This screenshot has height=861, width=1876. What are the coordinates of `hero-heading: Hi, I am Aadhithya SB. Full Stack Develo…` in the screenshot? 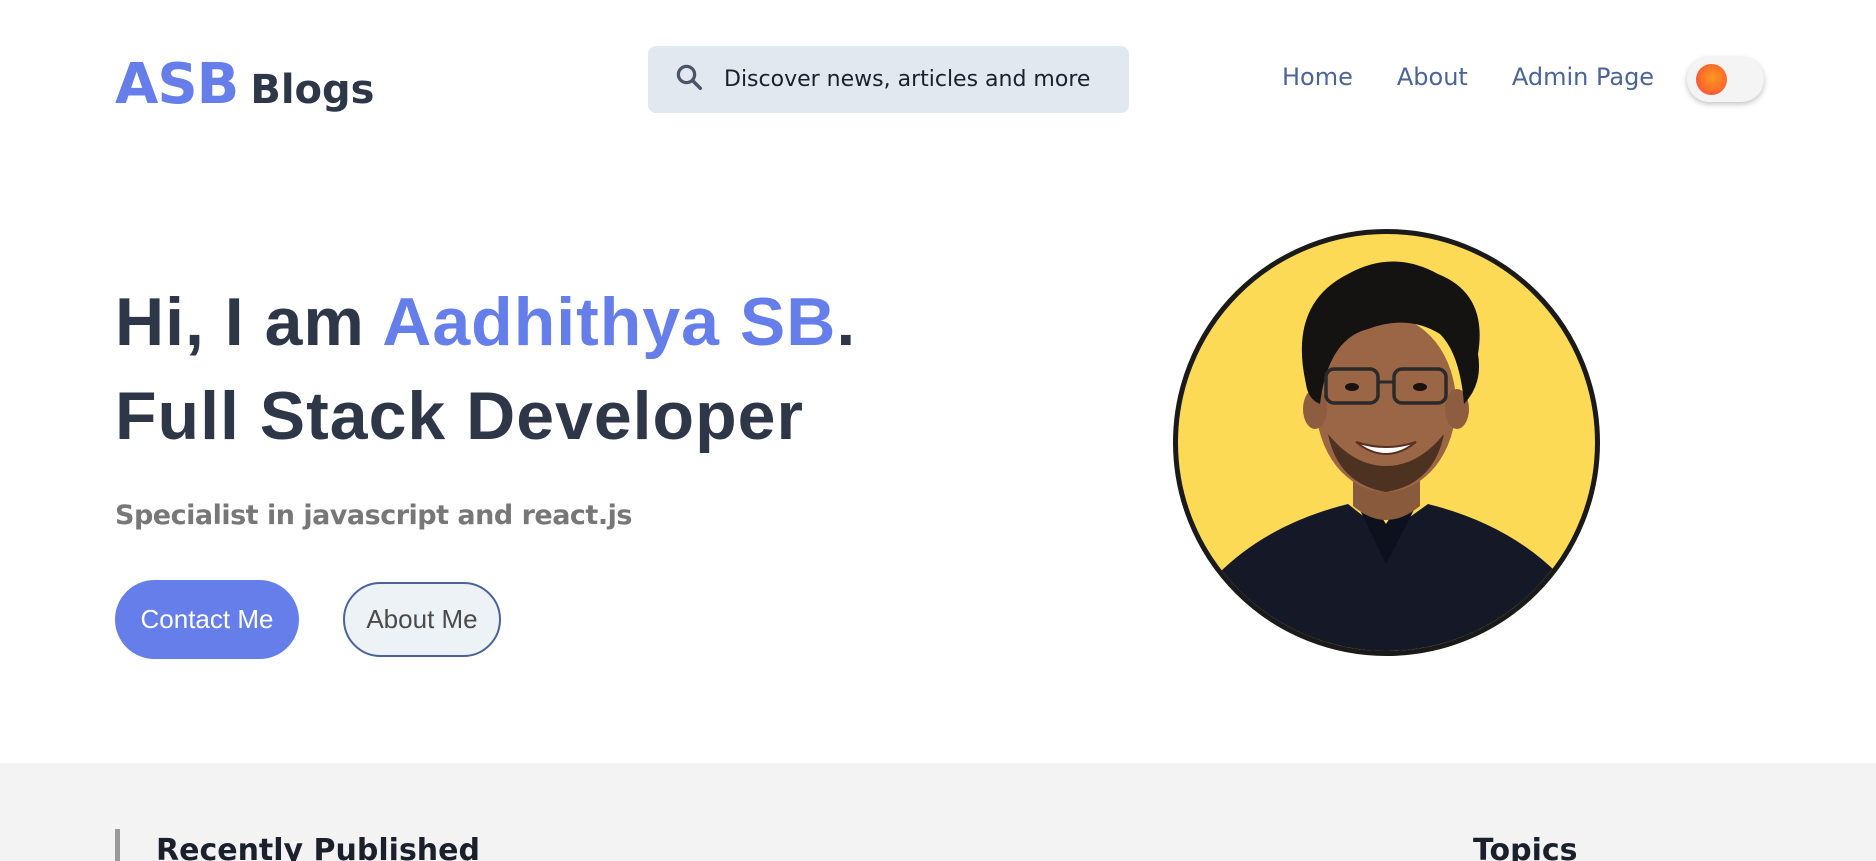 It's located at (485, 369).